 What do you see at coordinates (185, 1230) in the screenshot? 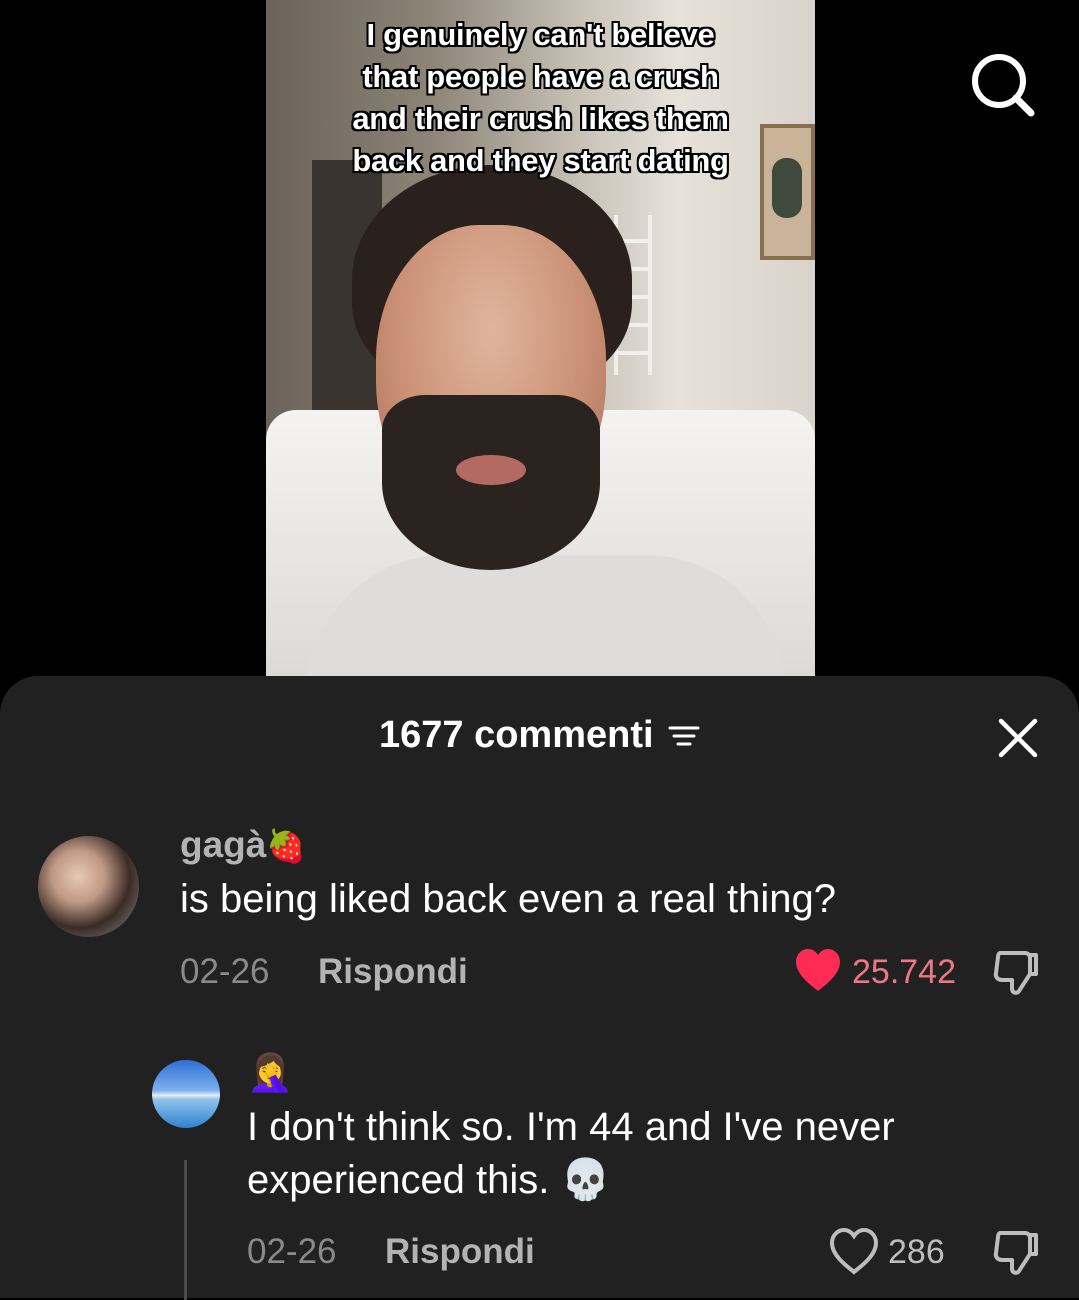
I see `reply-thread-line` at bounding box center [185, 1230].